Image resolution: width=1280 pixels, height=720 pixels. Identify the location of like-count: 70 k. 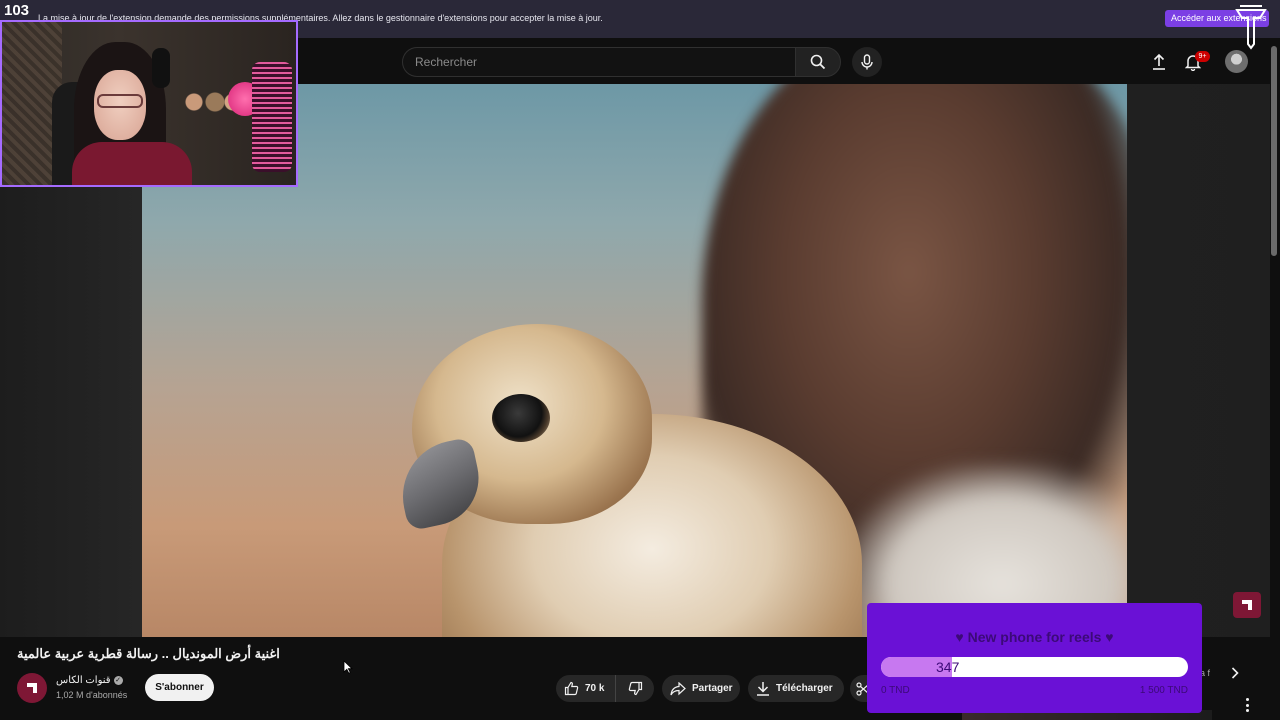
(595, 688).